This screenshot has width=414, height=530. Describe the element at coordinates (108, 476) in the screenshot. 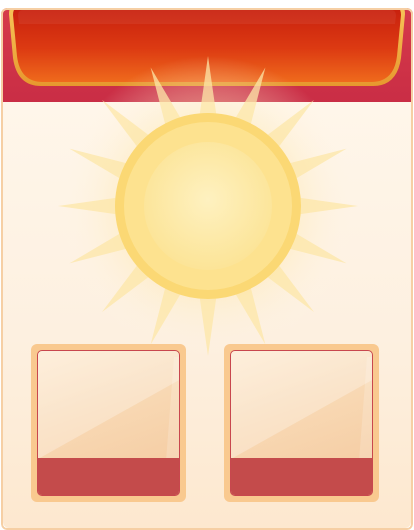

I see `reward-slot-1-label-bar` at that location.